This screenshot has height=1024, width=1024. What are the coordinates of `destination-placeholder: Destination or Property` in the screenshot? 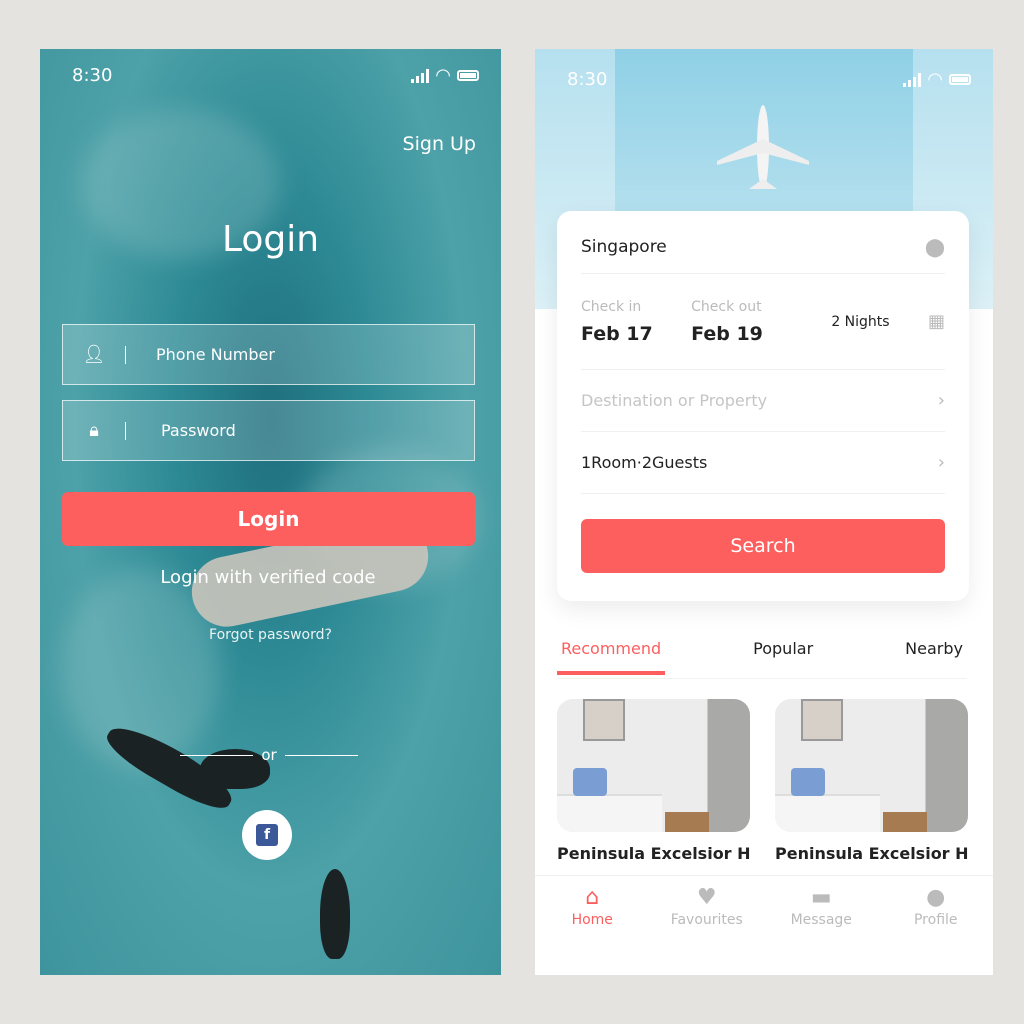 It's located at (674, 400).